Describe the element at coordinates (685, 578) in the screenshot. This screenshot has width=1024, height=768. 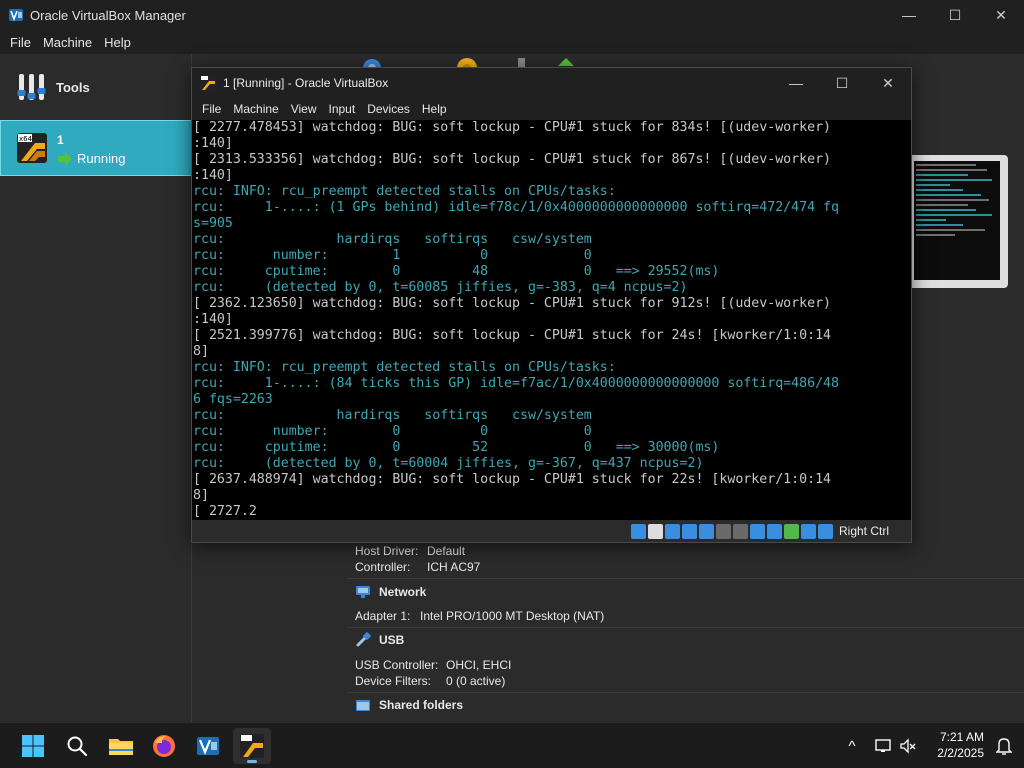
I see `section-divider` at that location.